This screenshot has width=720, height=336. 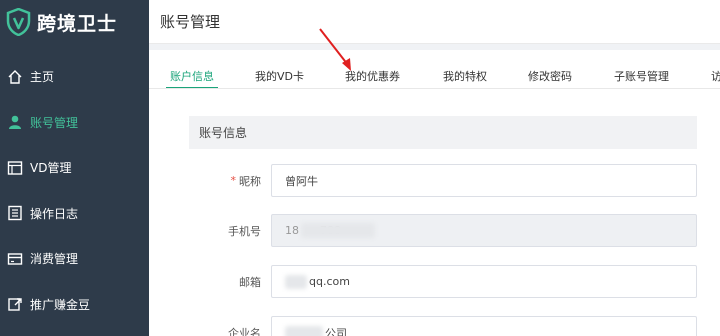 I want to click on sidebar-item-label: 操作日志, so click(x=54, y=213).